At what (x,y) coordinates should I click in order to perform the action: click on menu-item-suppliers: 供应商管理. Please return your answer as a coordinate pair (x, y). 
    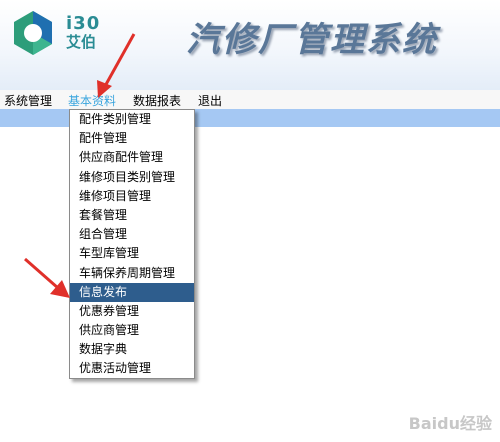
    Looking at the image, I should click on (132, 330).